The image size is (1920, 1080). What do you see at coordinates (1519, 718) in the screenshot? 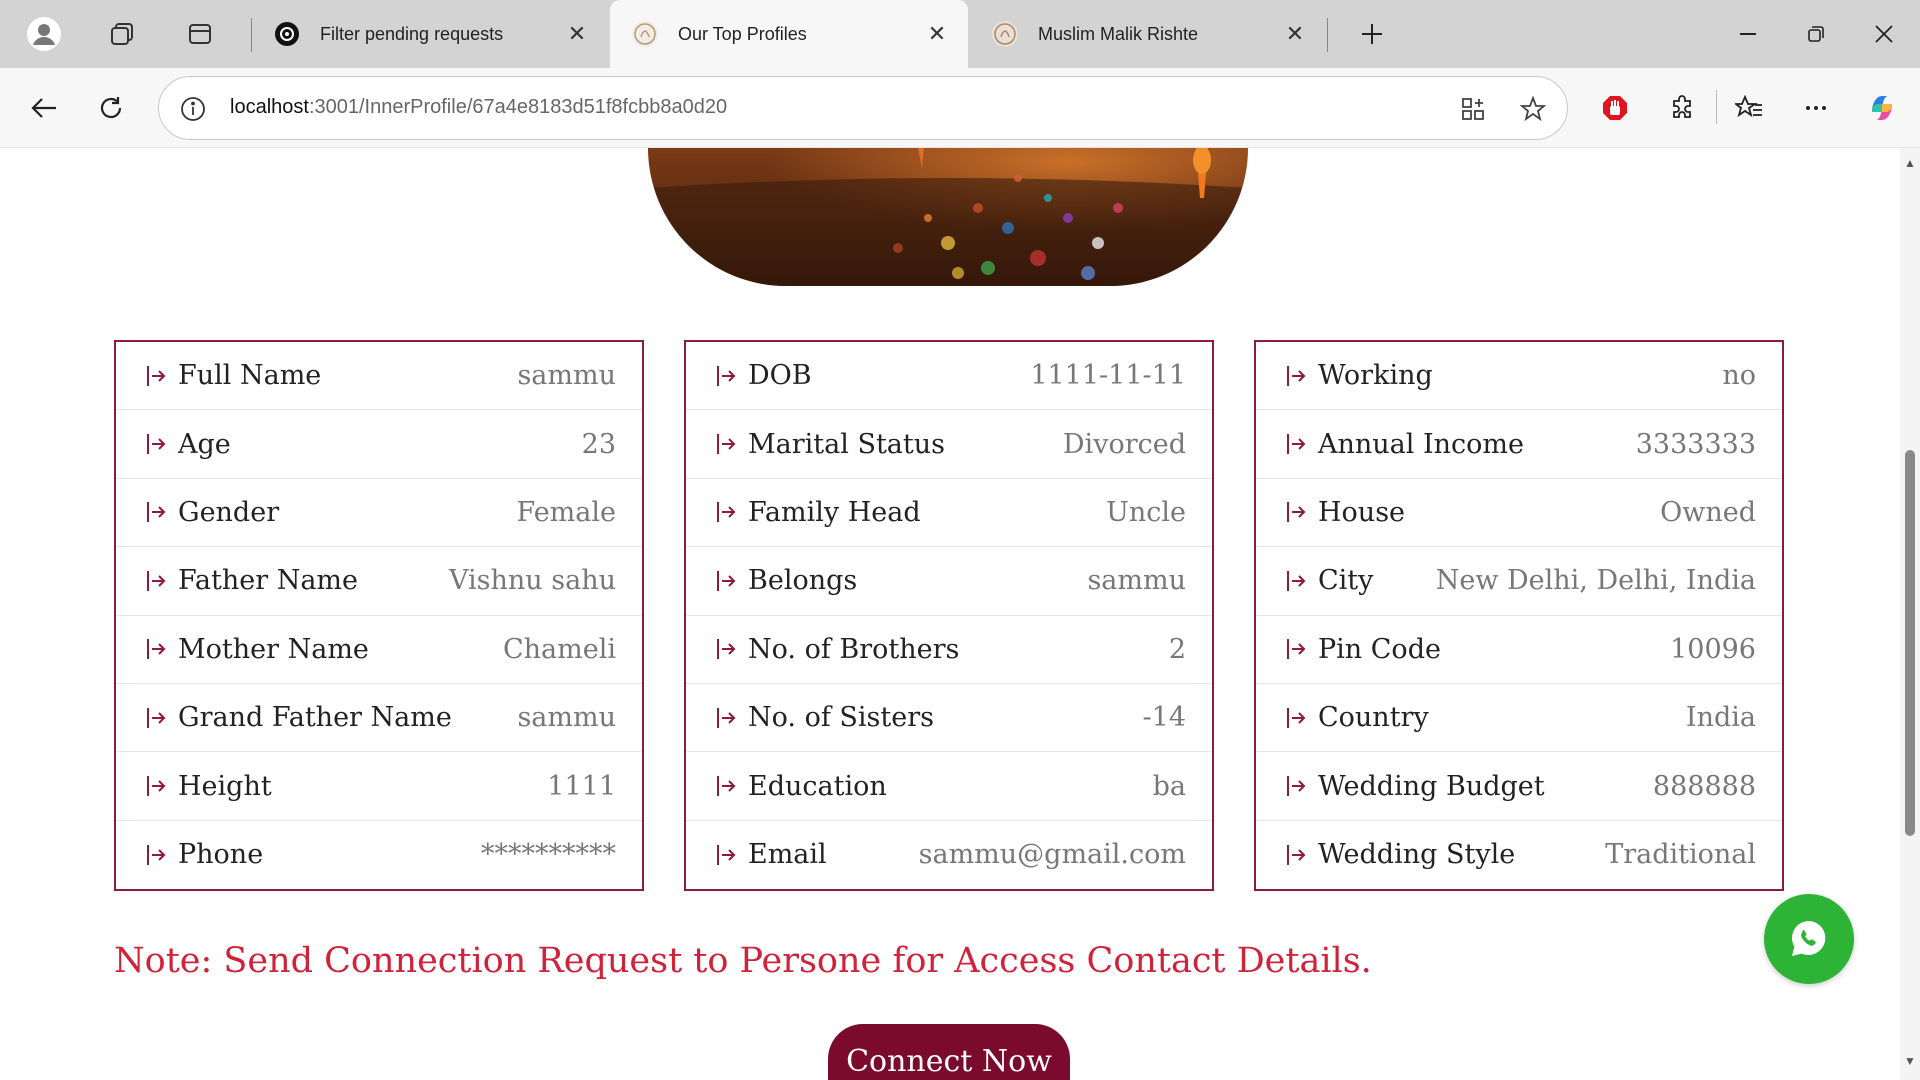
I see `profile-row-country: Country India` at bounding box center [1519, 718].